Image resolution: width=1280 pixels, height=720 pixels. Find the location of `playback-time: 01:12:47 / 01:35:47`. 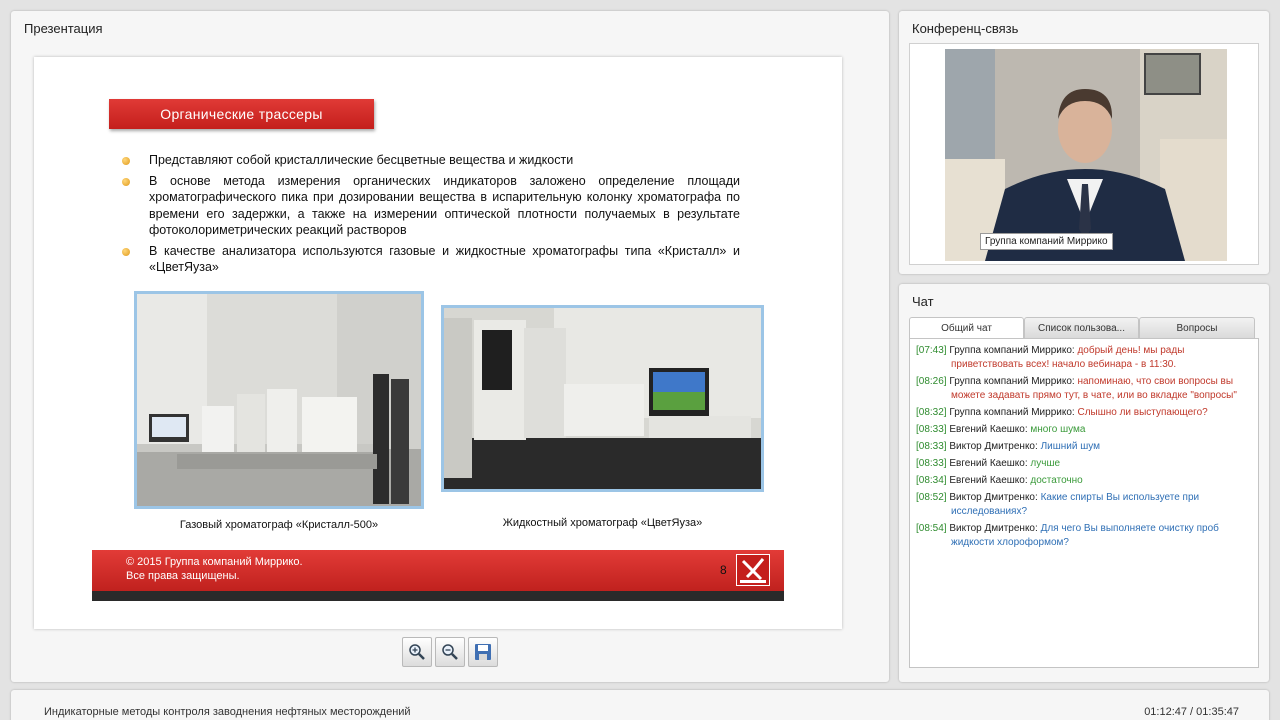

playback-time: 01:12:47 / 01:35:47 is located at coordinates (1191, 712).